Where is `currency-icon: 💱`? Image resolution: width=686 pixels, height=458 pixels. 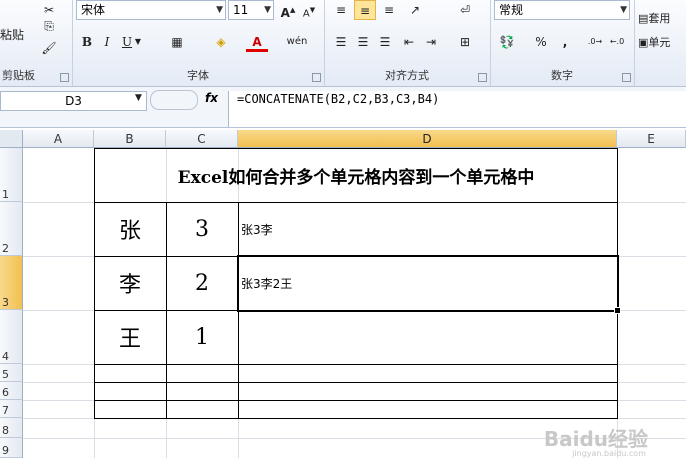 currency-icon: 💱 is located at coordinates (507, 42).